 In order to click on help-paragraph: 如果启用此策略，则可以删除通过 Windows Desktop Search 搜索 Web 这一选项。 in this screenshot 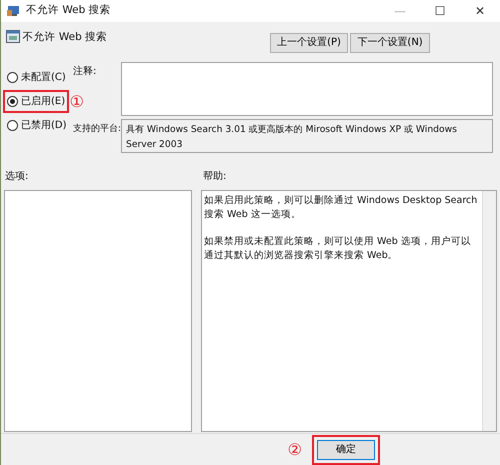, I will do `click(341, 208)`.